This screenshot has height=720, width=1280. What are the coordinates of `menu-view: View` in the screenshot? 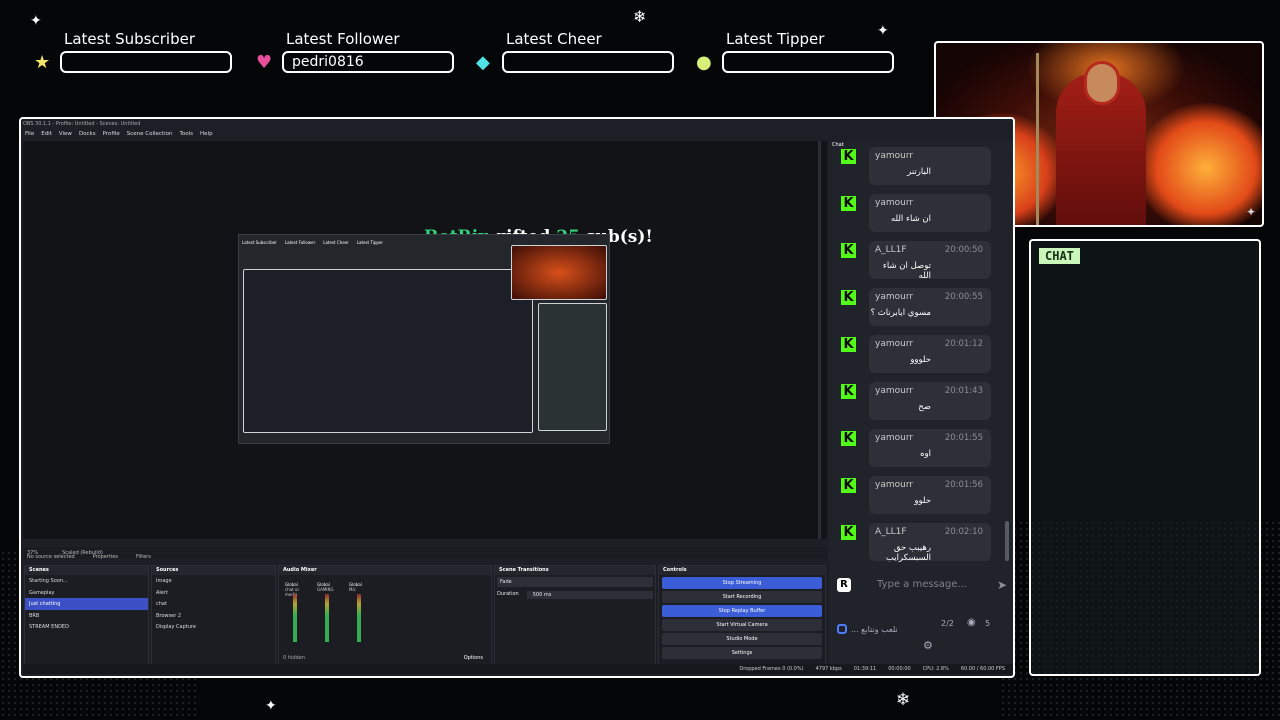 It's located at (65, 136).